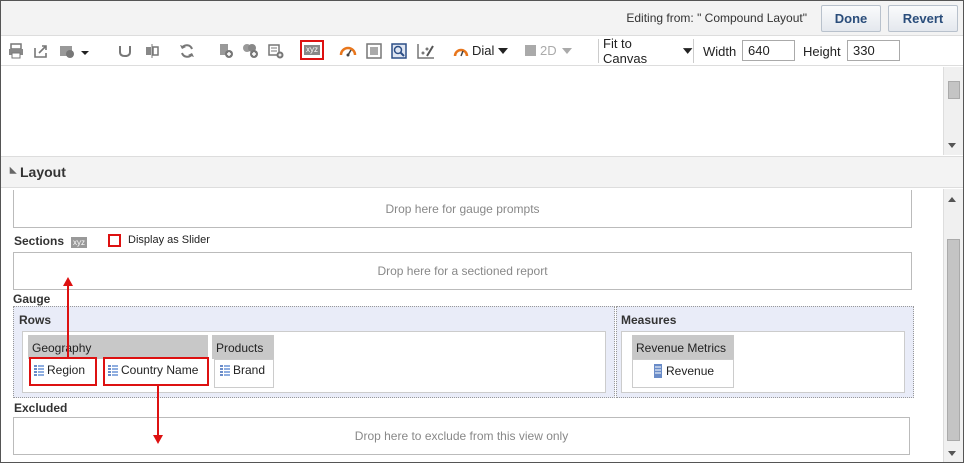 The height and width of the screenshot is (463, 964). I want to click on width-input, so click(768, 50).